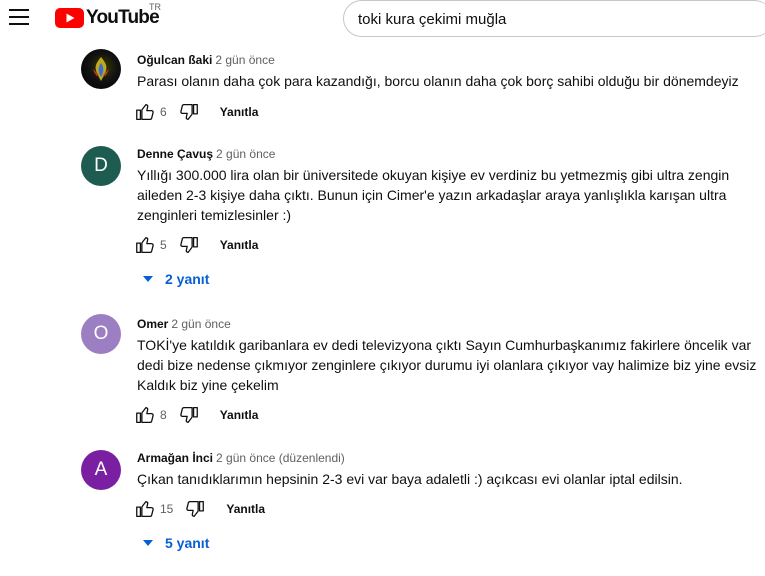 Image resolution: width=765 pixels, height=576 pixels. I want to click on view-replies-button: 5 yanıt, so click(176, 543).